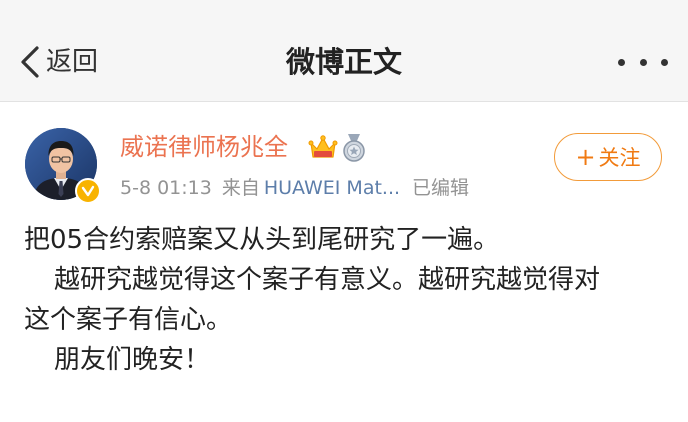 Image resolution: width=688 pixels, height=422 pixels. What do you see at coordinates (128, 320) in the screenshot?
I see `post-text-line: 这个案子有信心。` at bounding box center [128, 320].